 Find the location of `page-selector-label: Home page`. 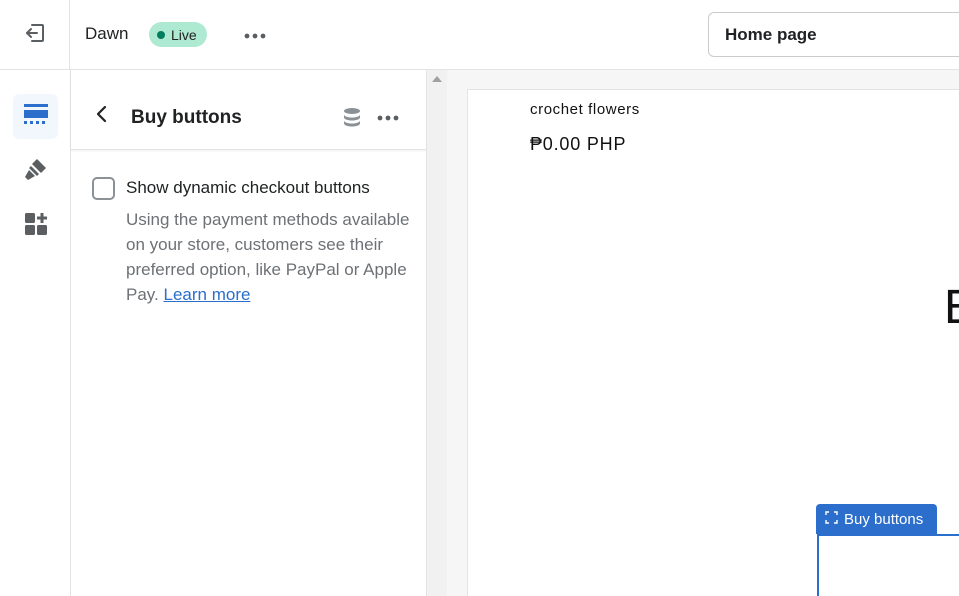

page-selector-label: Home page is located at coordinates (771, 34).